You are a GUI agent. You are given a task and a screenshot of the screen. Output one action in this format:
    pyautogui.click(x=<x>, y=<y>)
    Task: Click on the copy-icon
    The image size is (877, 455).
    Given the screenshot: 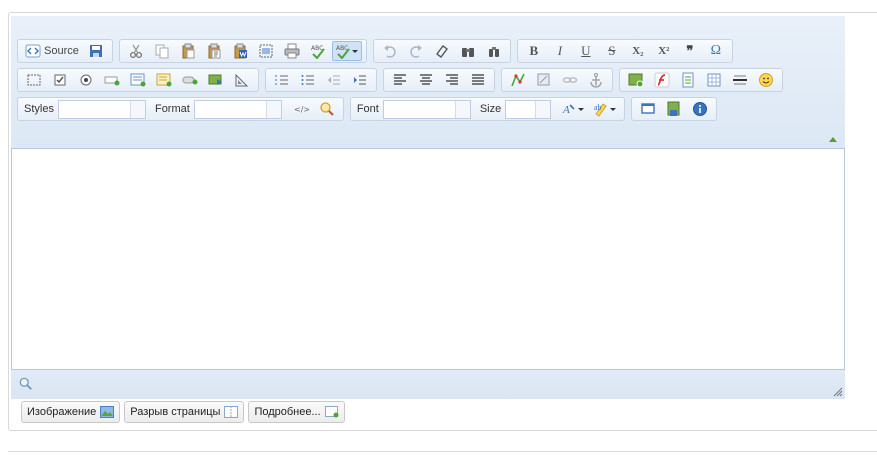 What is the action you would take?
    pyautogui.click(x=162, y=51)
    